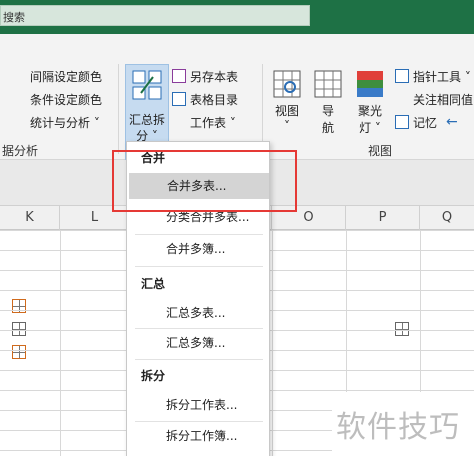 This screenshot has width=474, height=456. I want to click on column-header-p: P, so click(383, 218).